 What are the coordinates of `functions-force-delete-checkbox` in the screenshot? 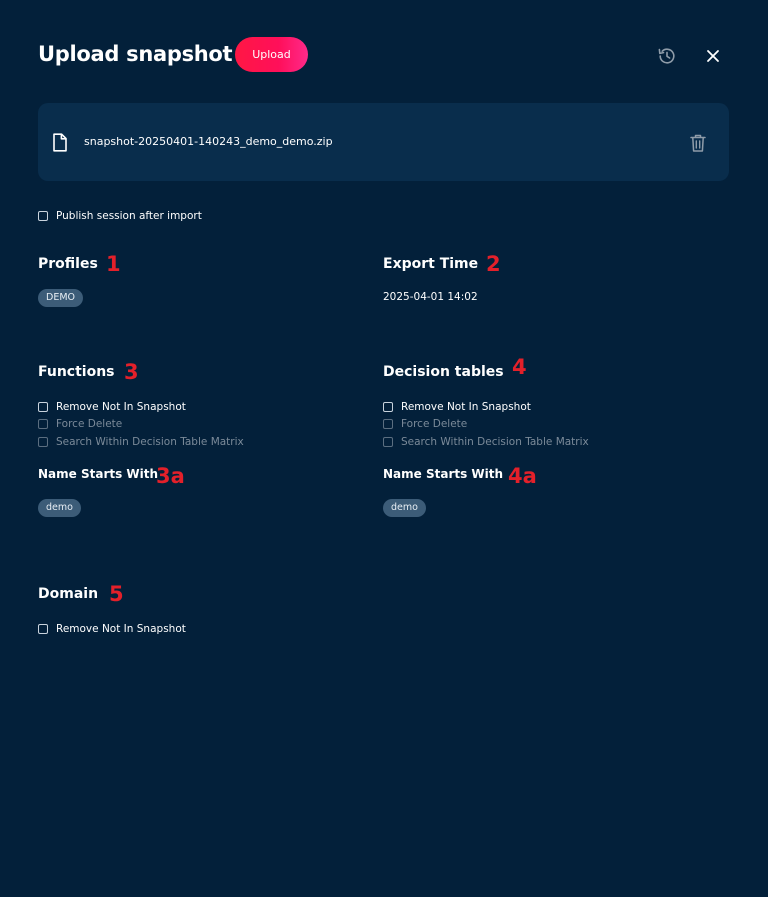 It's located at (43, 424).